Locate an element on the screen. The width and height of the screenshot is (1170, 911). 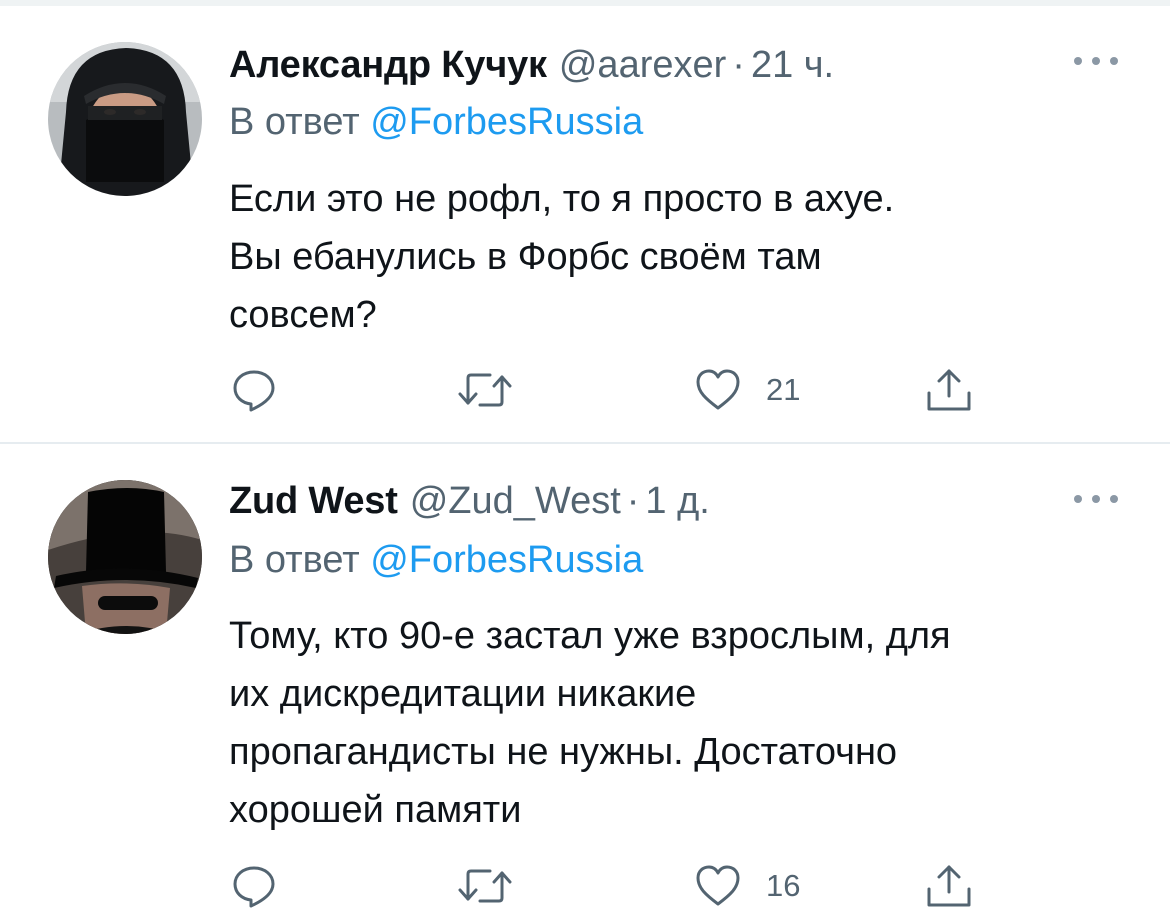
tweet-text-line: их дискредитации никакие is located at coordinates (463, 694).